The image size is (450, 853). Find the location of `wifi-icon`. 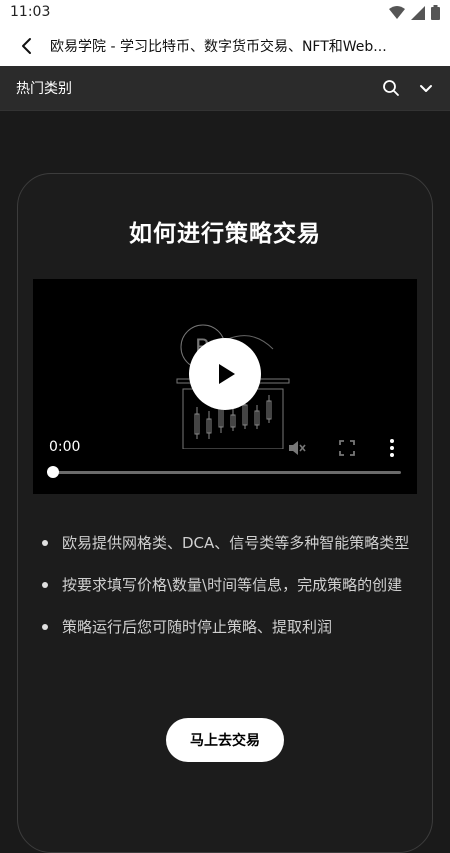

wifi-icon is located at coordinates (397, 12).